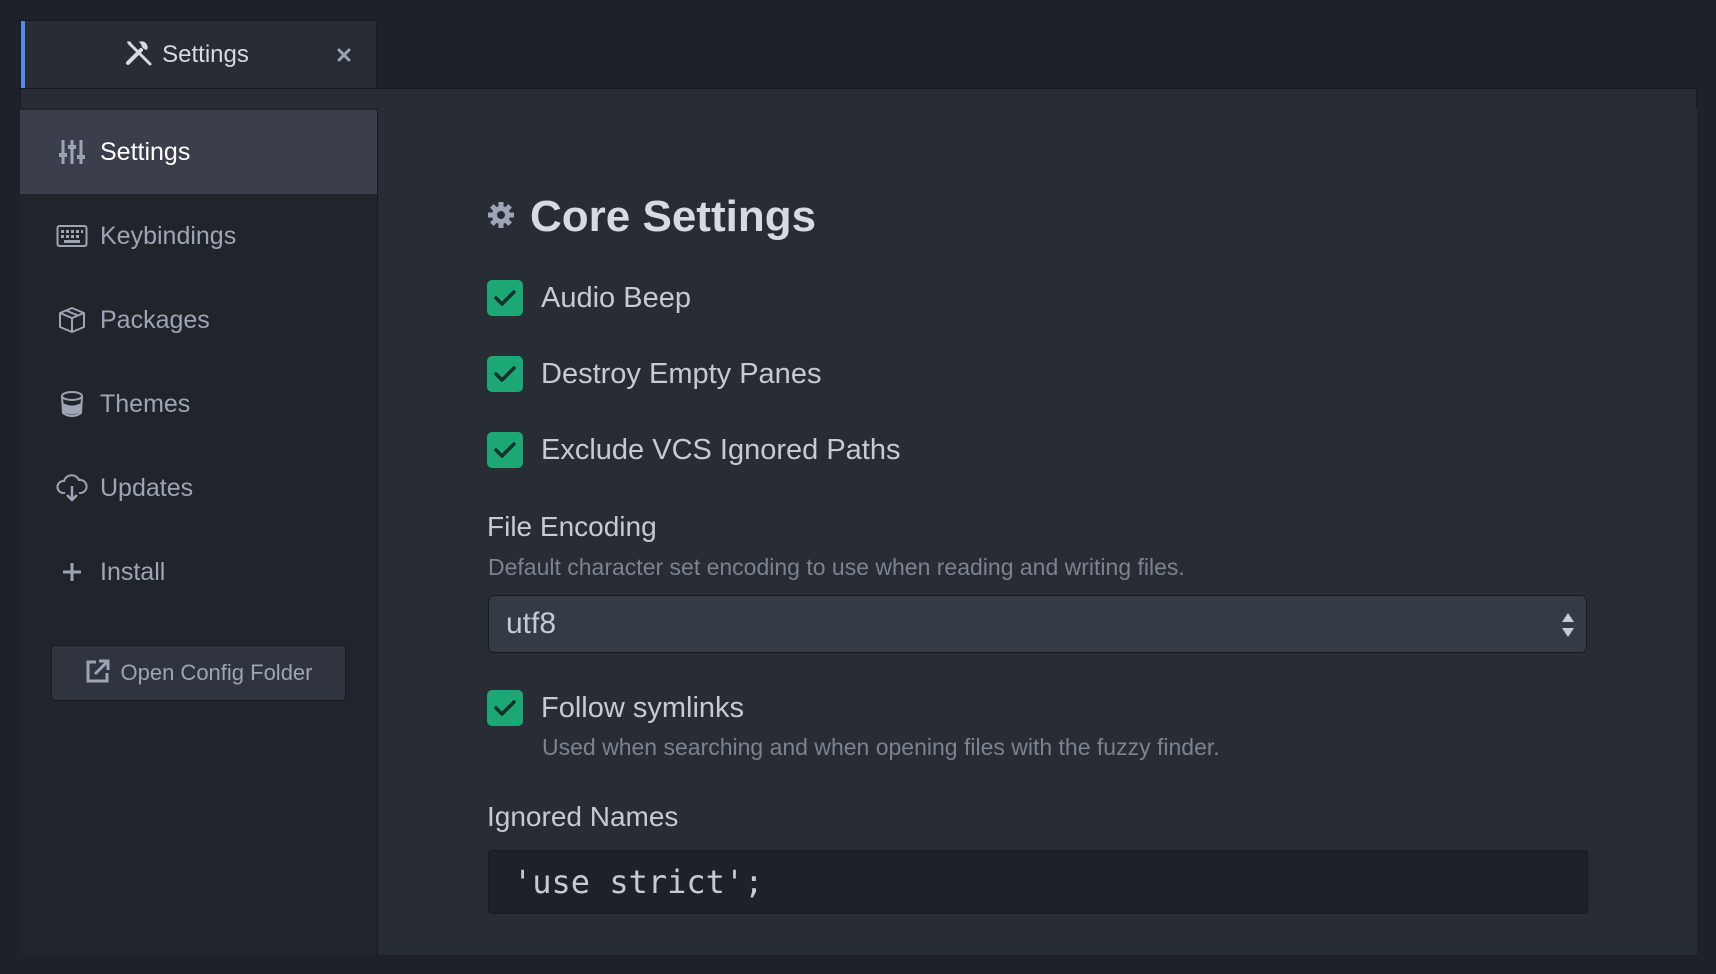 This screenshot has width=1716, height=974. Describe the element at coordinates (216, 672) in the screenshot. I see `open-config-folder-label: Open Config Folder` at that location.